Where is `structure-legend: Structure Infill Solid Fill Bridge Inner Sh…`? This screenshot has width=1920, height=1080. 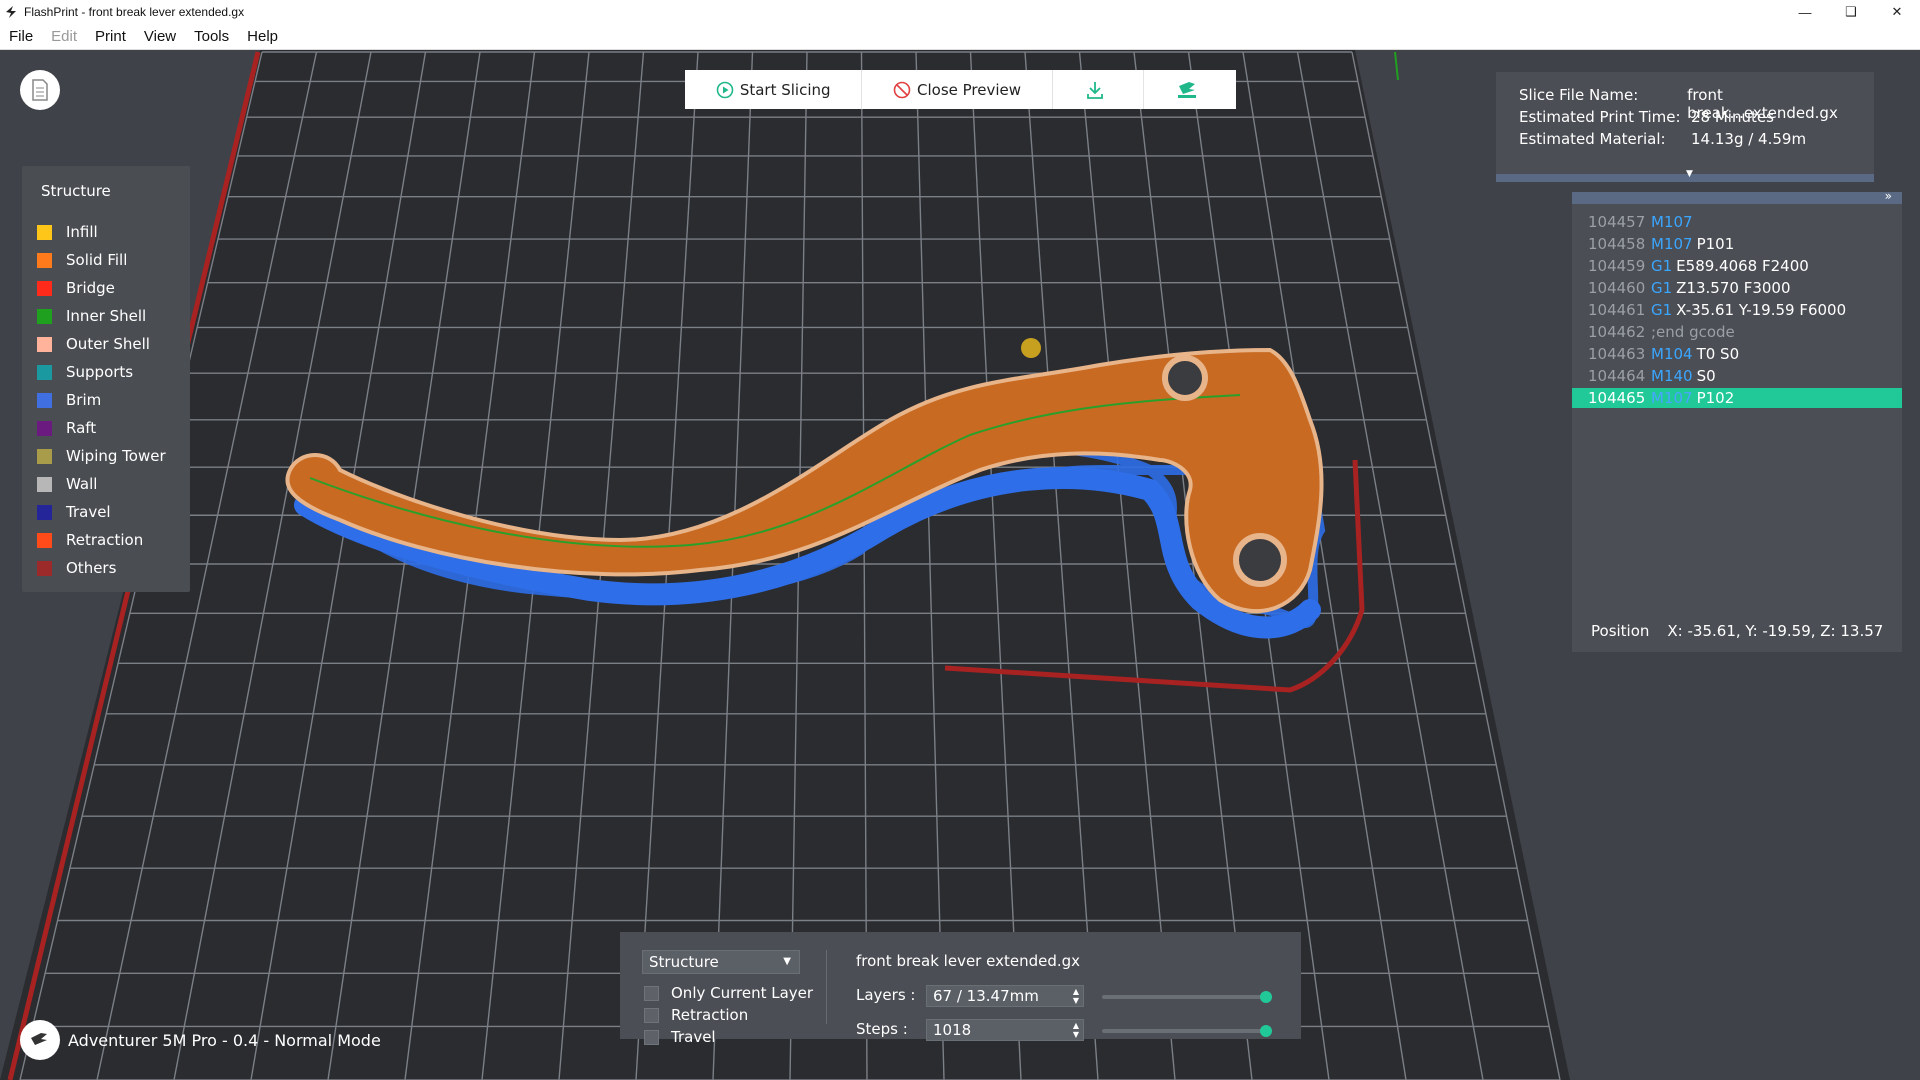
structure-legend: Structure Infill Solid Fill Bridge Inner Sh… is located at coordinates (106, 379).